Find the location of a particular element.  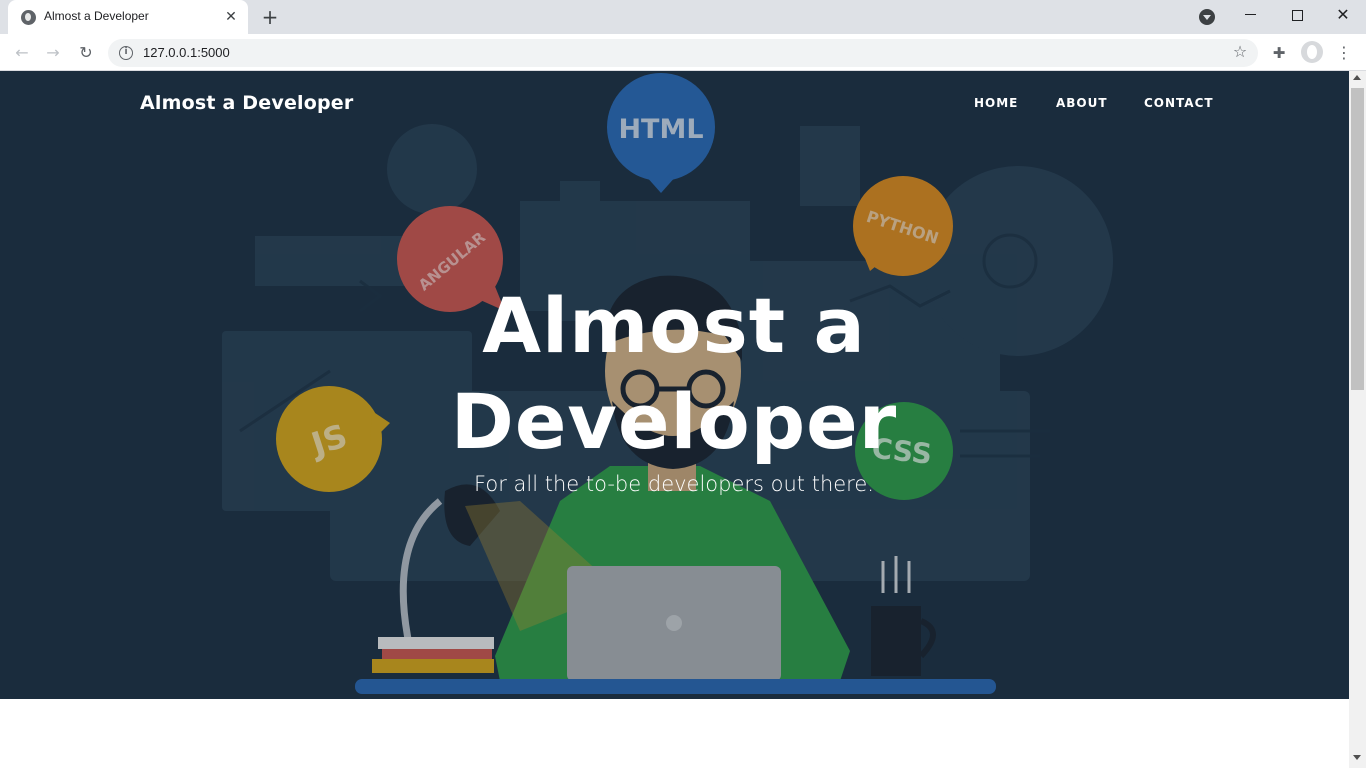

arrow-left-icon: ← is located at coordinates (22, 53).